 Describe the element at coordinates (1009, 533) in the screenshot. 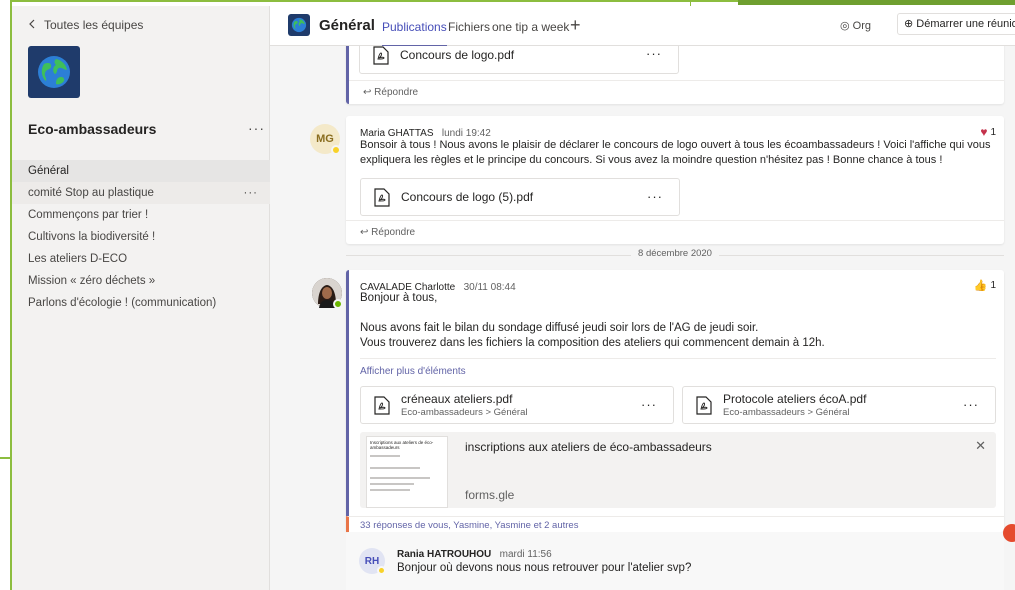

I see `notification-icon` at that location.